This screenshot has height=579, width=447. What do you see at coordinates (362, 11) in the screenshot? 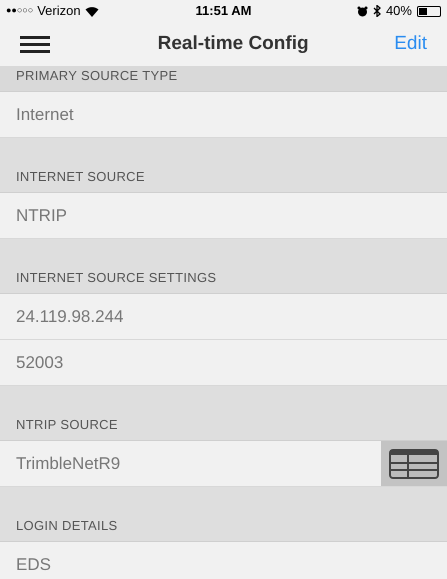
I see `alarm-clock-icon` at bounding box center [362, 11].